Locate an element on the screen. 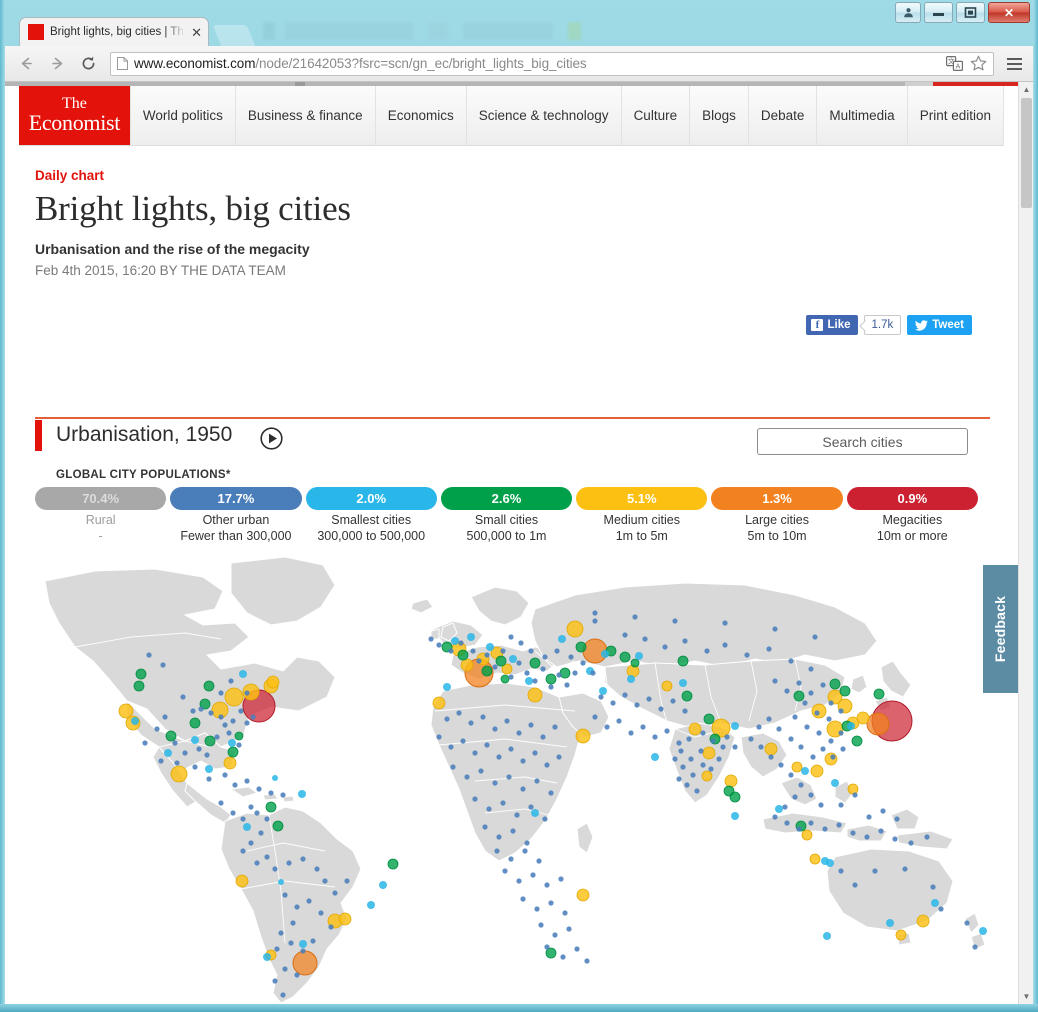 The height and width of the screenshot is (1012, 1038). nav-item-multimedia: Multimedia is located at coordinates (862, 115).